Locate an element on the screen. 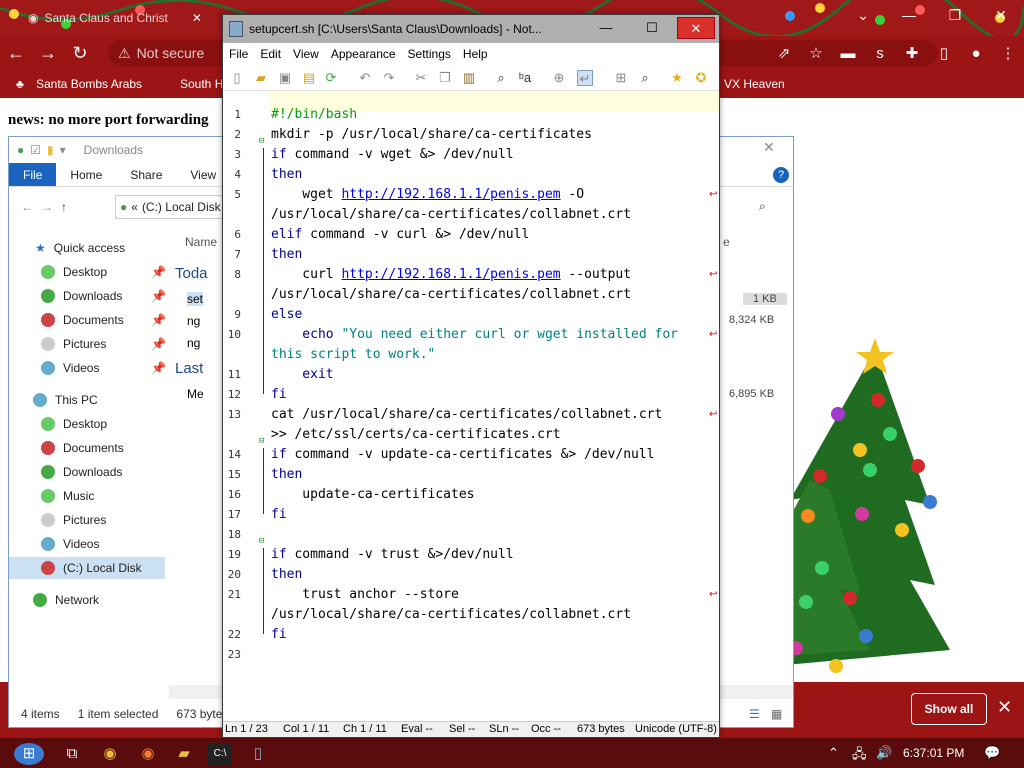  start-button-icon: ⊞ is located at coordinates (29, 754).